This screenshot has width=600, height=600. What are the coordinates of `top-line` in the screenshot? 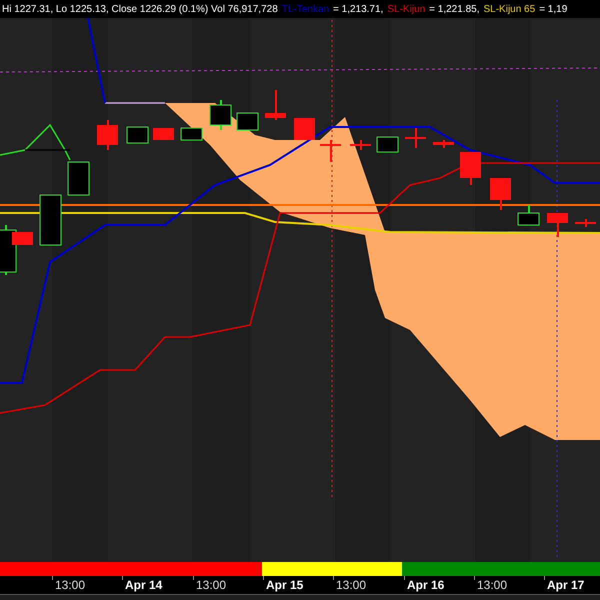 It's located at (135, 103).